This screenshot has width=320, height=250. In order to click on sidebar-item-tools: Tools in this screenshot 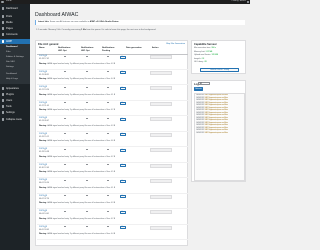, I will do `click(15, 106)`.